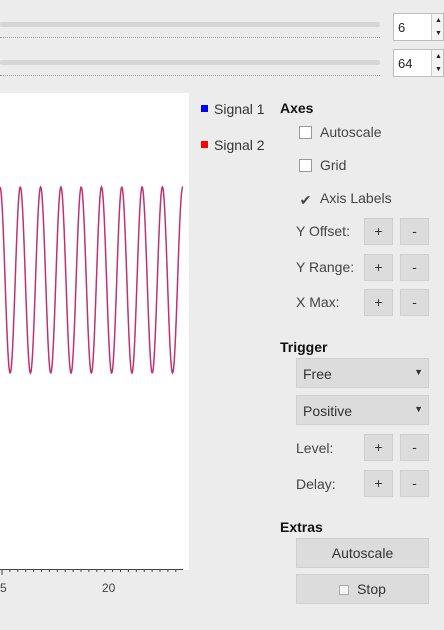 The height and width of the screenshot is (630, 444). Describe the element at coordinates (414, 267) in the screenshot. I see `y-range-minus-button: -` at that location.